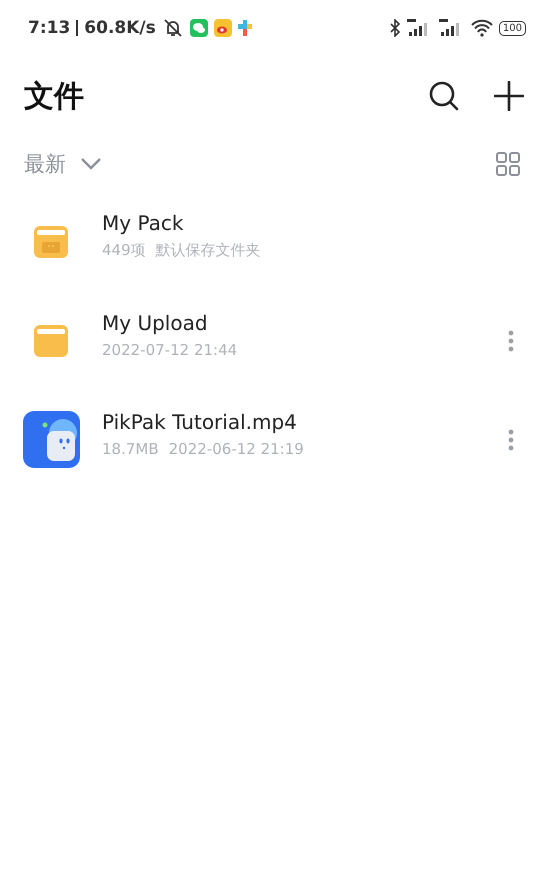 Image resolution: width=554 pixels, height=891 pixels. I want to click on chevron-down-icon, so click(91, 164).